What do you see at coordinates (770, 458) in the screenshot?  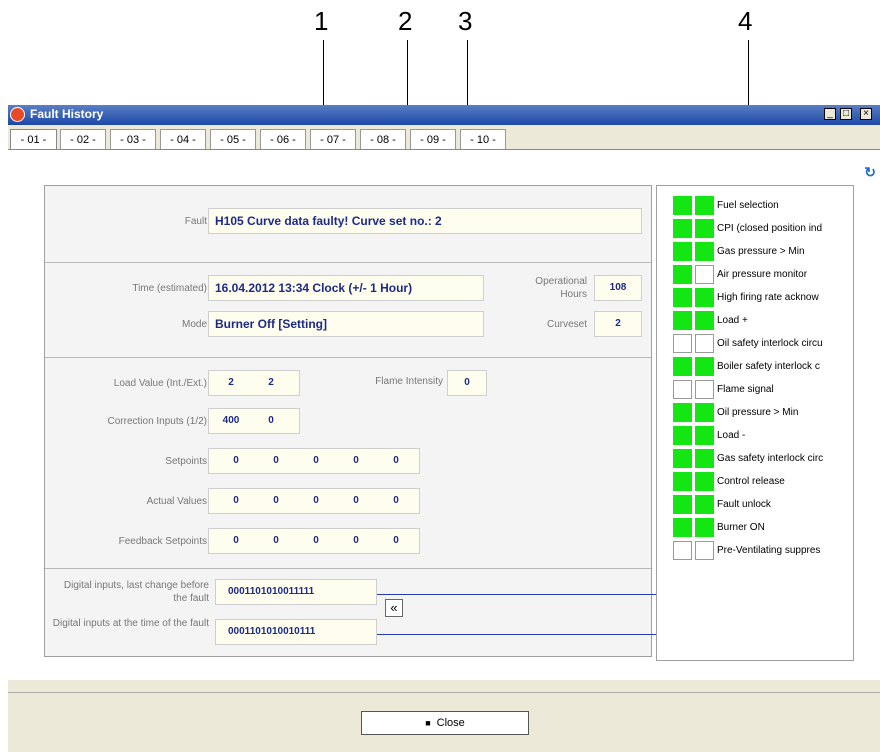 I see `signal-label: Gas safety interlock circ` at bounding box center [770, 458].